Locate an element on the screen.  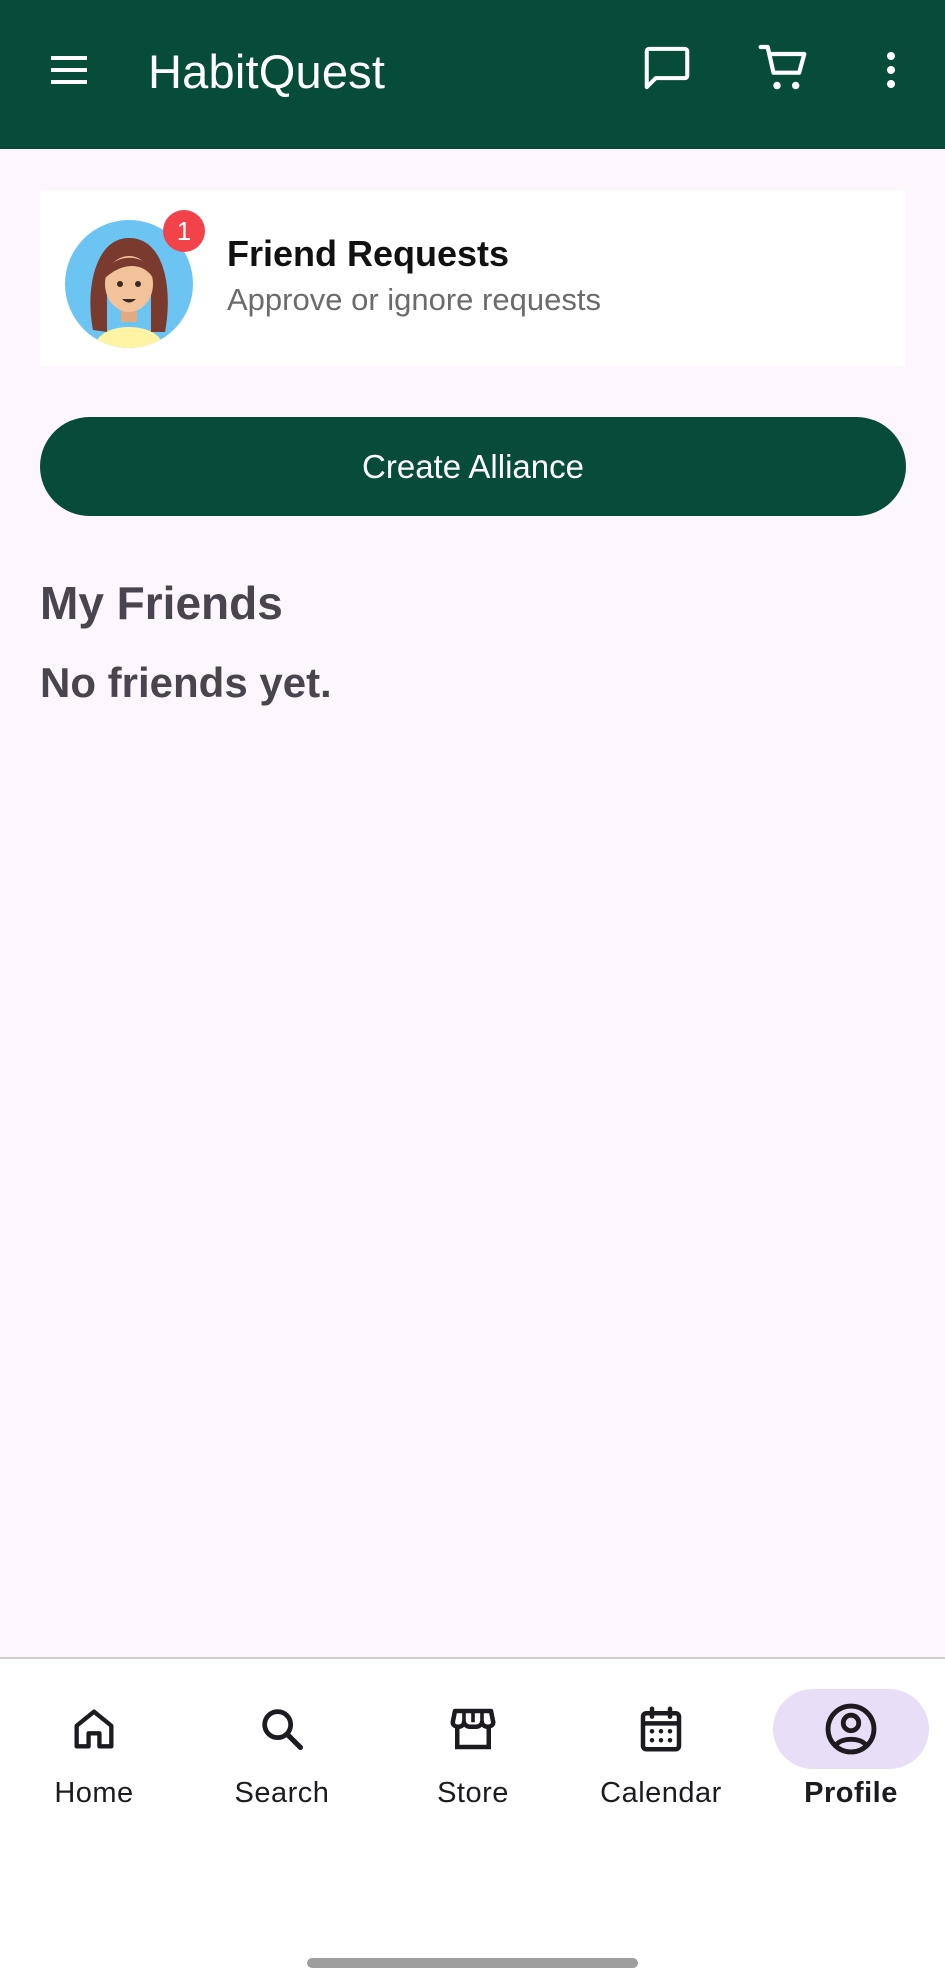
calendar-icon is located at coordinates (661, 1729).